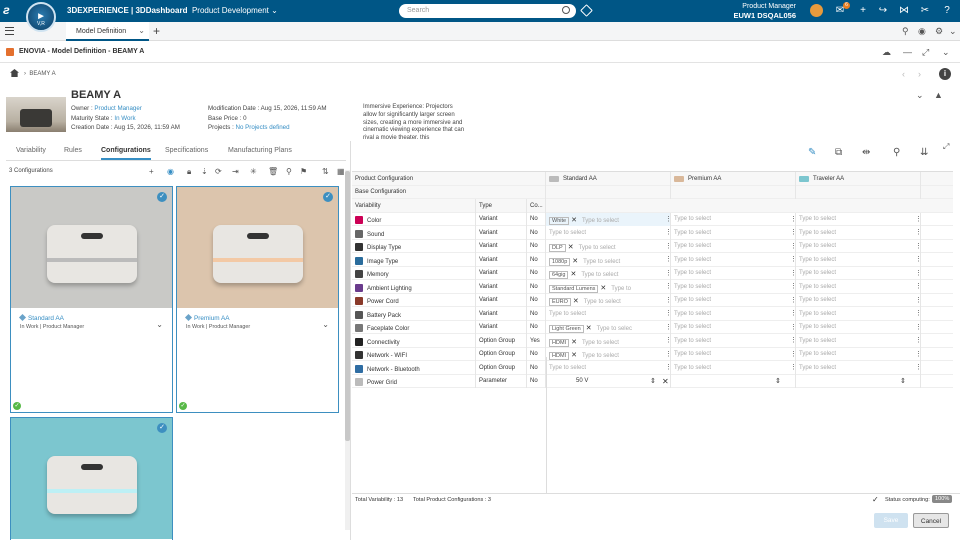 This screenshot has width=960, height=540. Describe the element at coordinates (621, 289) in the screenshot. I see `type-to-select: Type to` at that location.